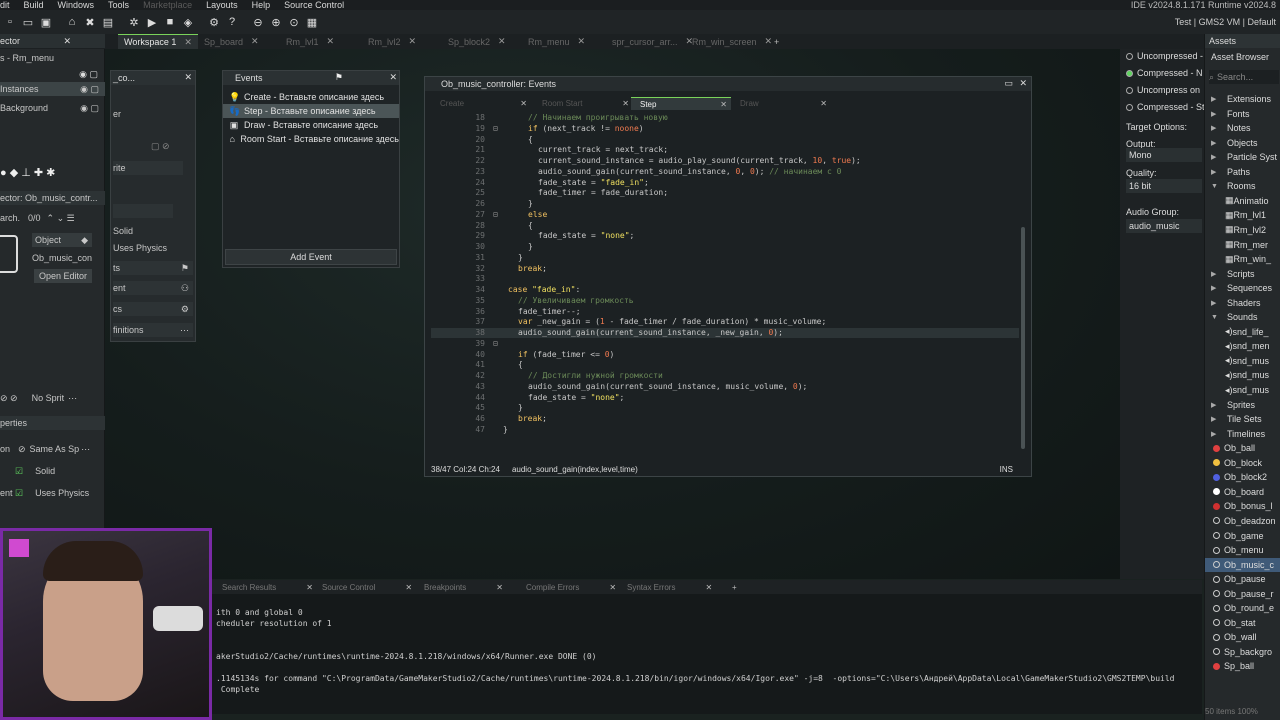 Image resolution: width=1280 pixels, height=720 pixels. Describe the element at coordinates (54, 449) in the screenshot. I see `mask-selector: ⊘ Same As Sp ⋯` at that location.